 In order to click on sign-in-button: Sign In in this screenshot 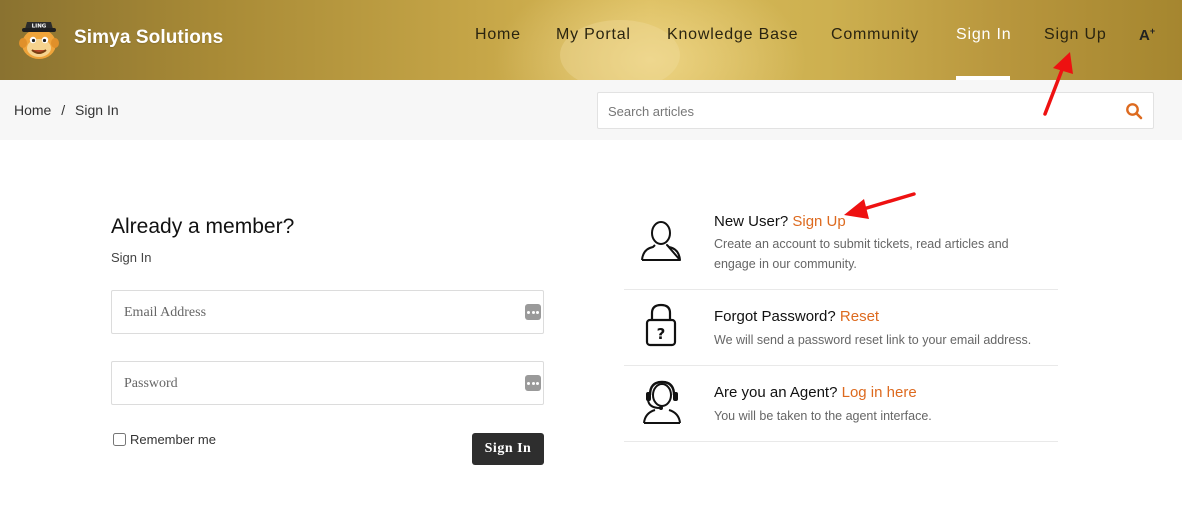, I will do `click(508, 449)`.